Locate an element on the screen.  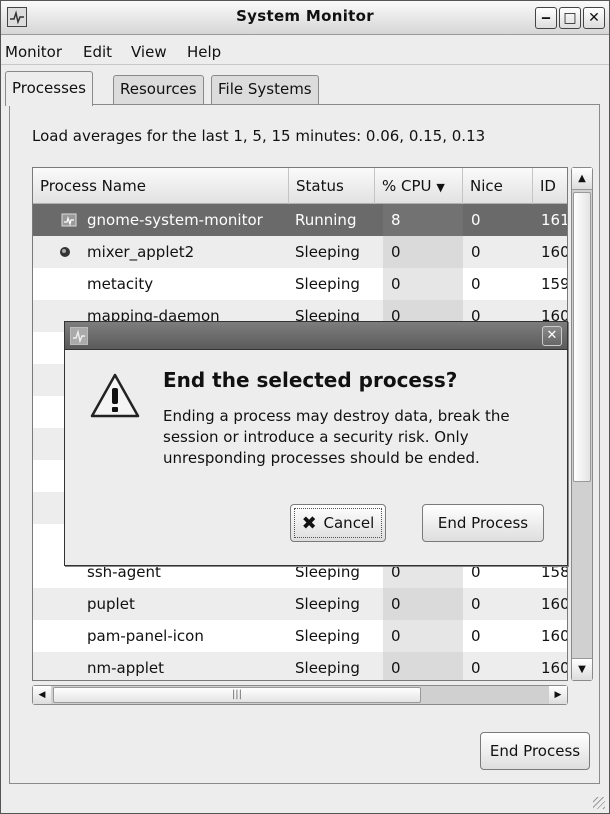
column-header-process-name: Process Name is located at coordinates (161, 186).